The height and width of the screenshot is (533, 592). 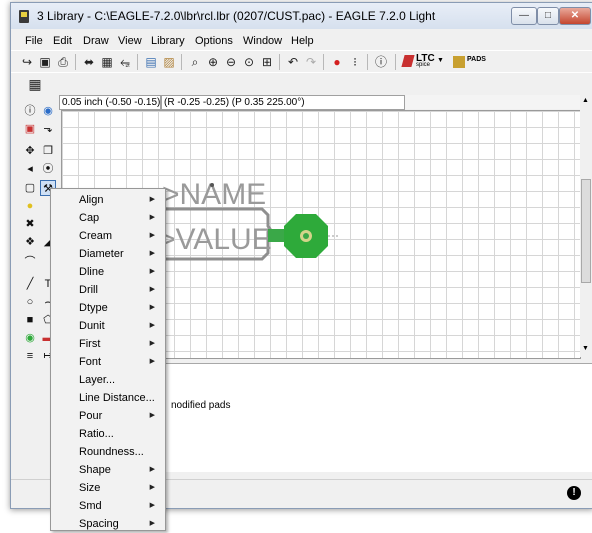 I want to click on schematic-icon: ⭂, so click(x=125, y=62).